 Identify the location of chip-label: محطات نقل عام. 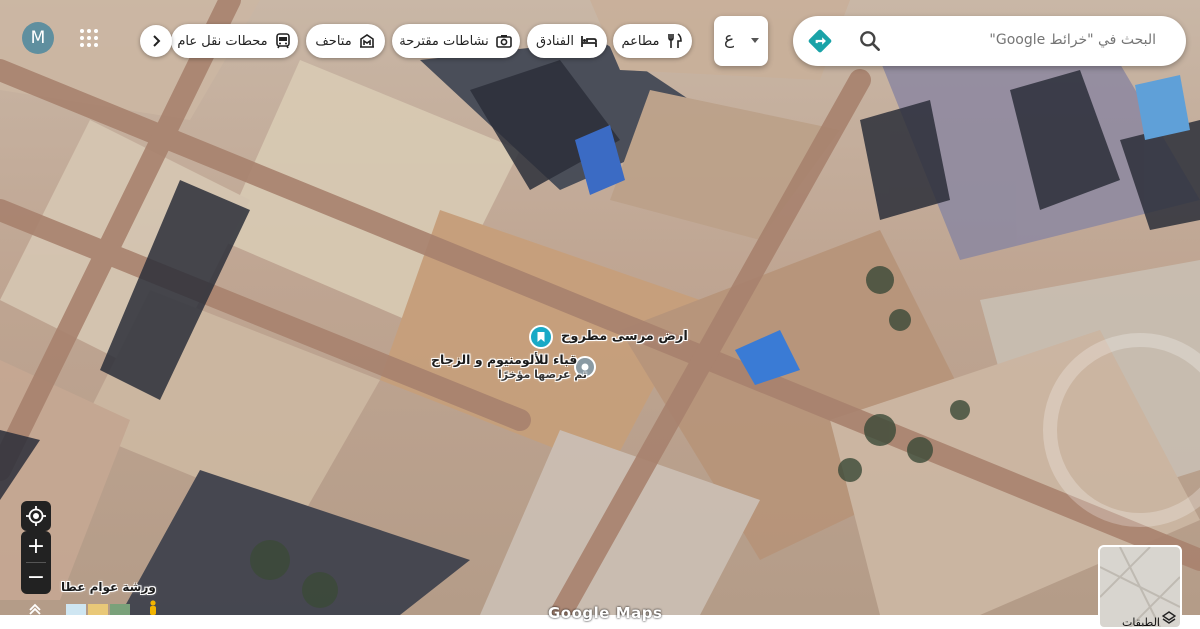
(222, 41).